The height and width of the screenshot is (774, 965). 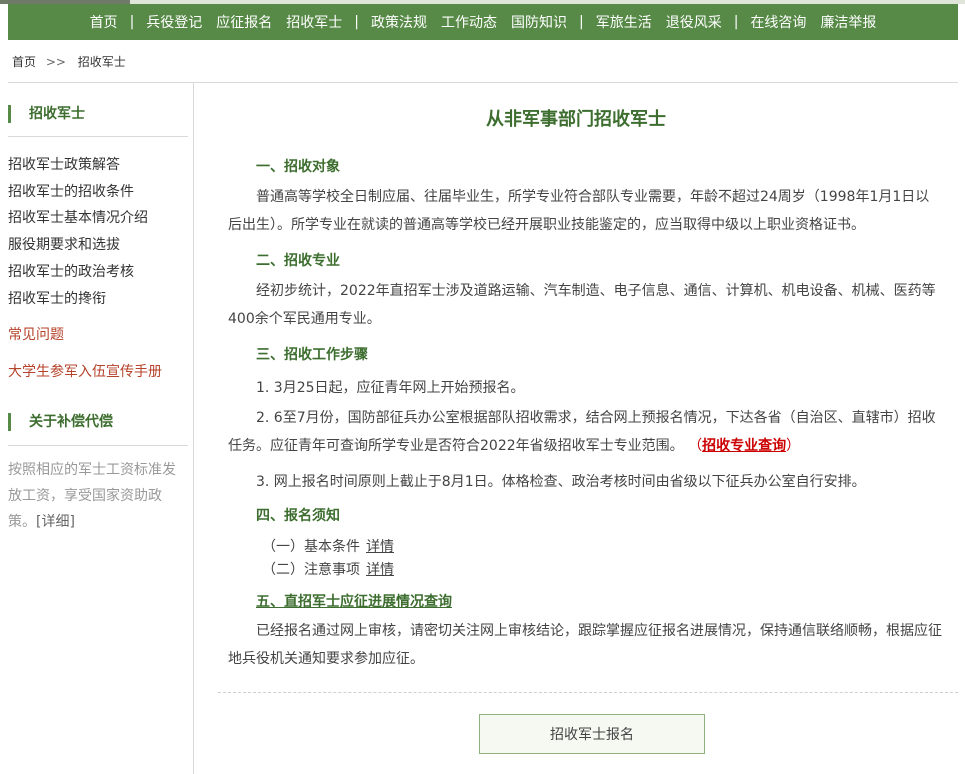 What do you see at coordinates (57, 298) in the screenshot?
I see `sidebar-item-rank: 招收军士的搀衔` at bounding box center [57, 298].